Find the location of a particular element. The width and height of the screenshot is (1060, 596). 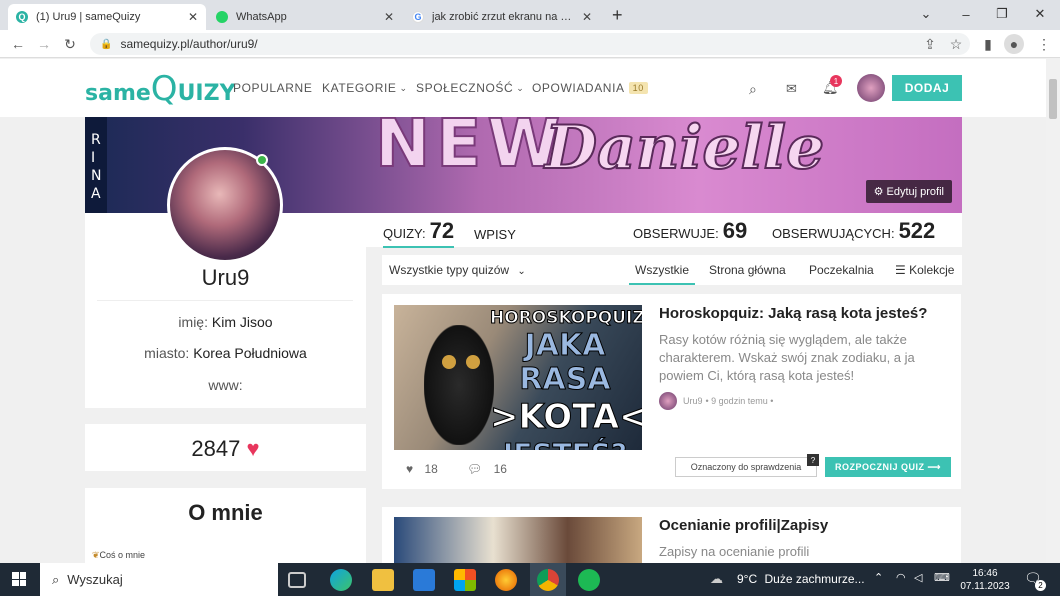

stats-quizy: QUIZY: 72 is located at coordinates (419, 233).